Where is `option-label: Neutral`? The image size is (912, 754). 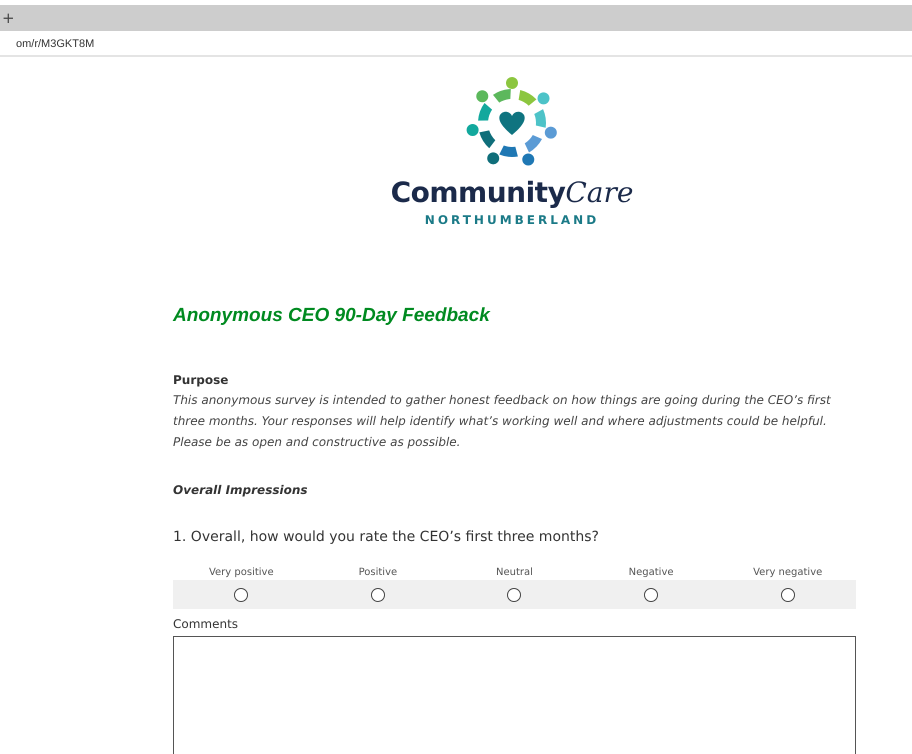 option-label: Neutral is located at coordinates (514, 572).